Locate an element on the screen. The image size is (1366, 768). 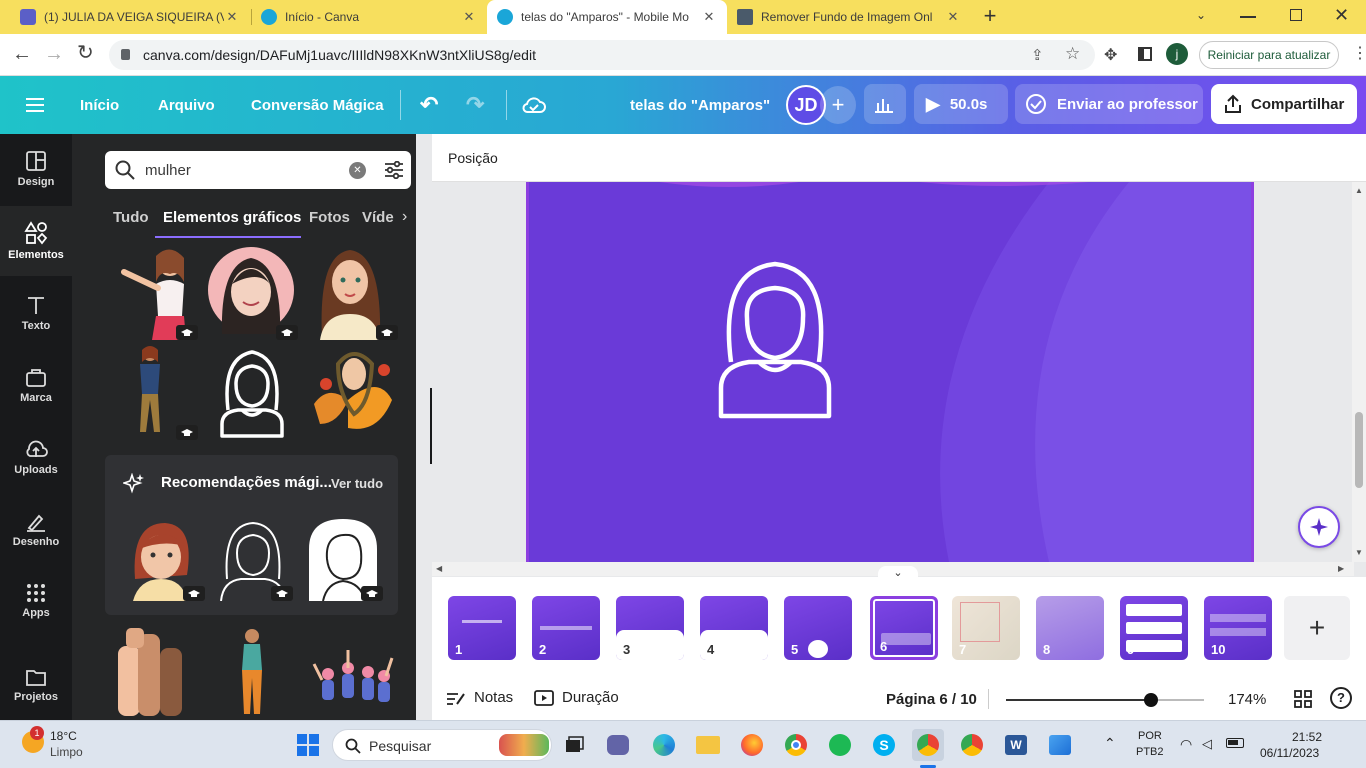
windows-start-icon is located at coordinates (308, 745).